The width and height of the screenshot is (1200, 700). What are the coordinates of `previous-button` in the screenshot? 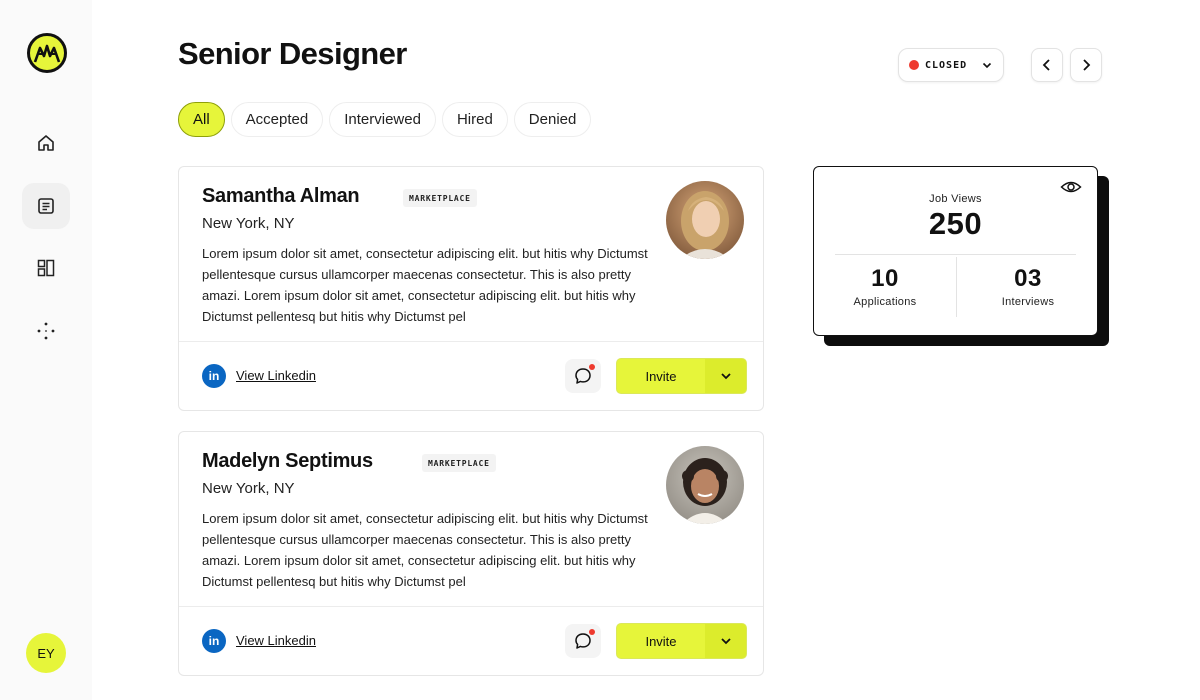 It's located at (1047, 65).